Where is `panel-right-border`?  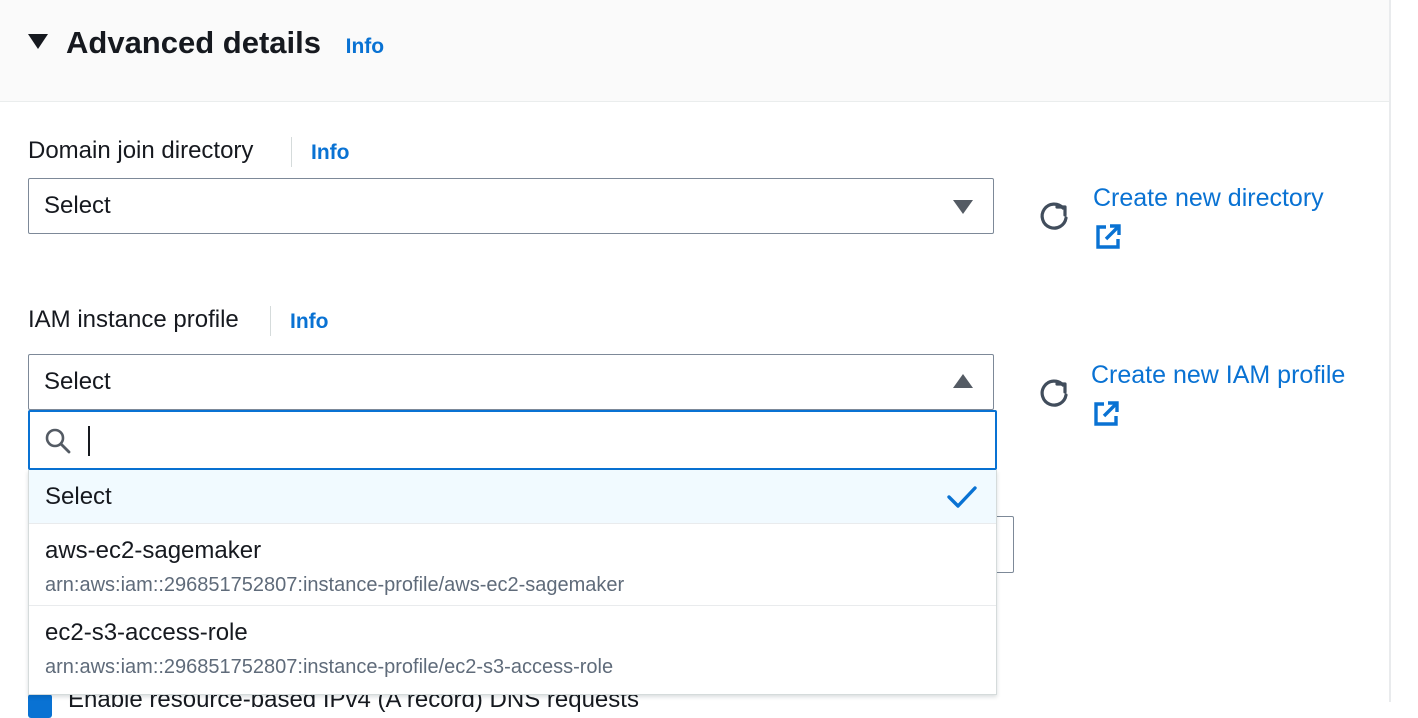
panel-right-border is located at coordinates (1390, 351).